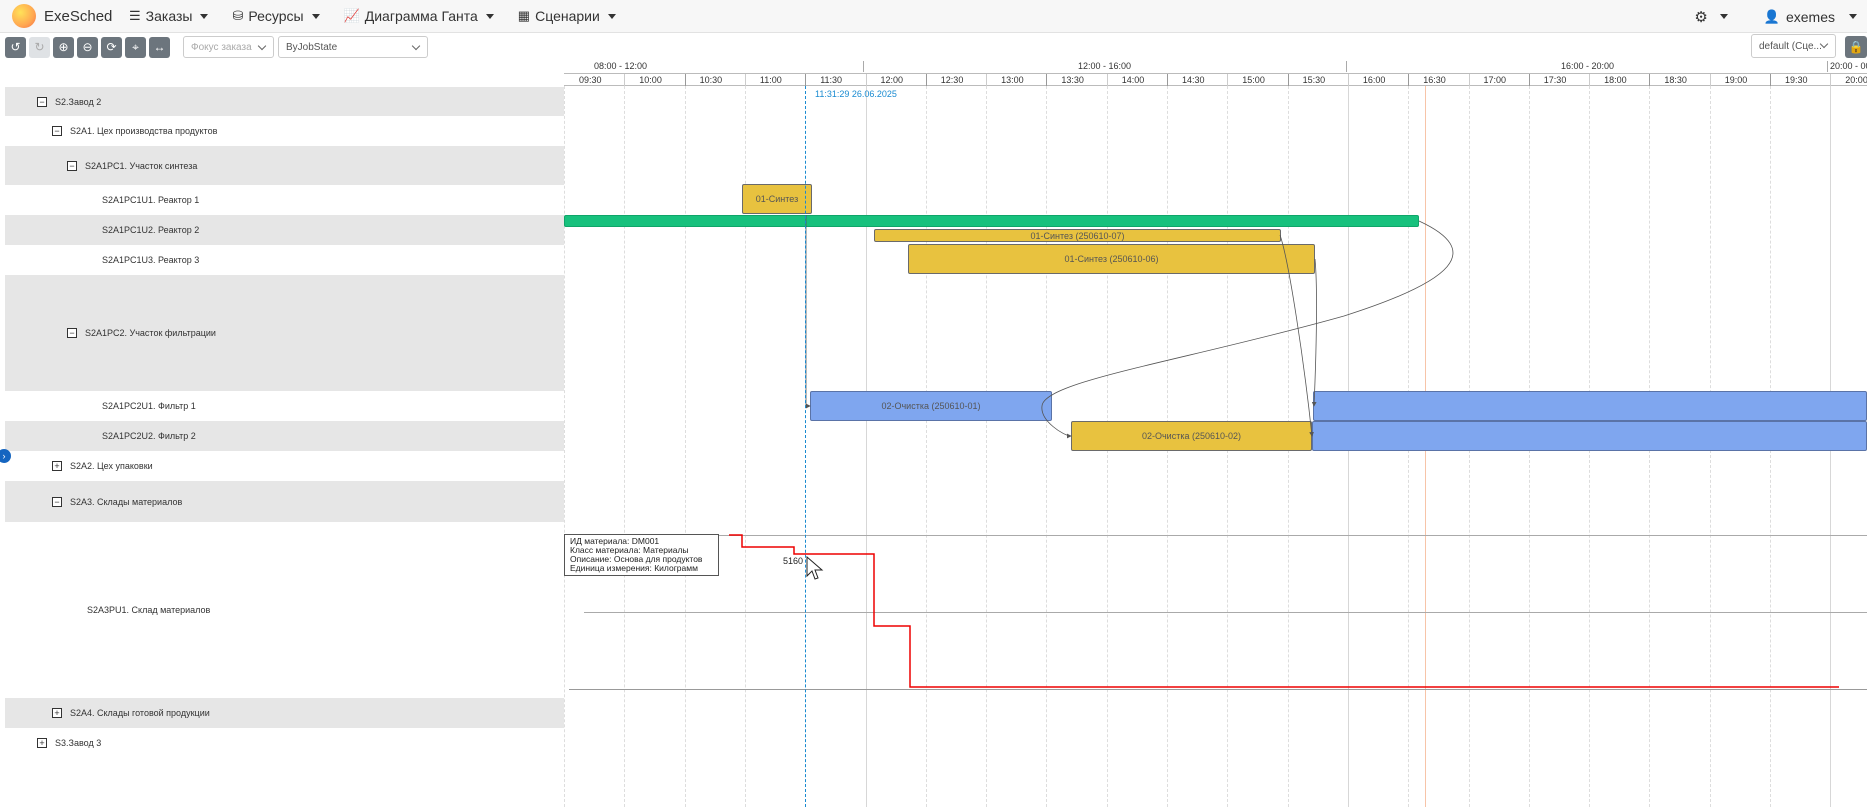  Describe the element at coordinates (149, 610) in the screenshot. I see `tree-node-label: S2A3PU1. Склад материалов` at that location.